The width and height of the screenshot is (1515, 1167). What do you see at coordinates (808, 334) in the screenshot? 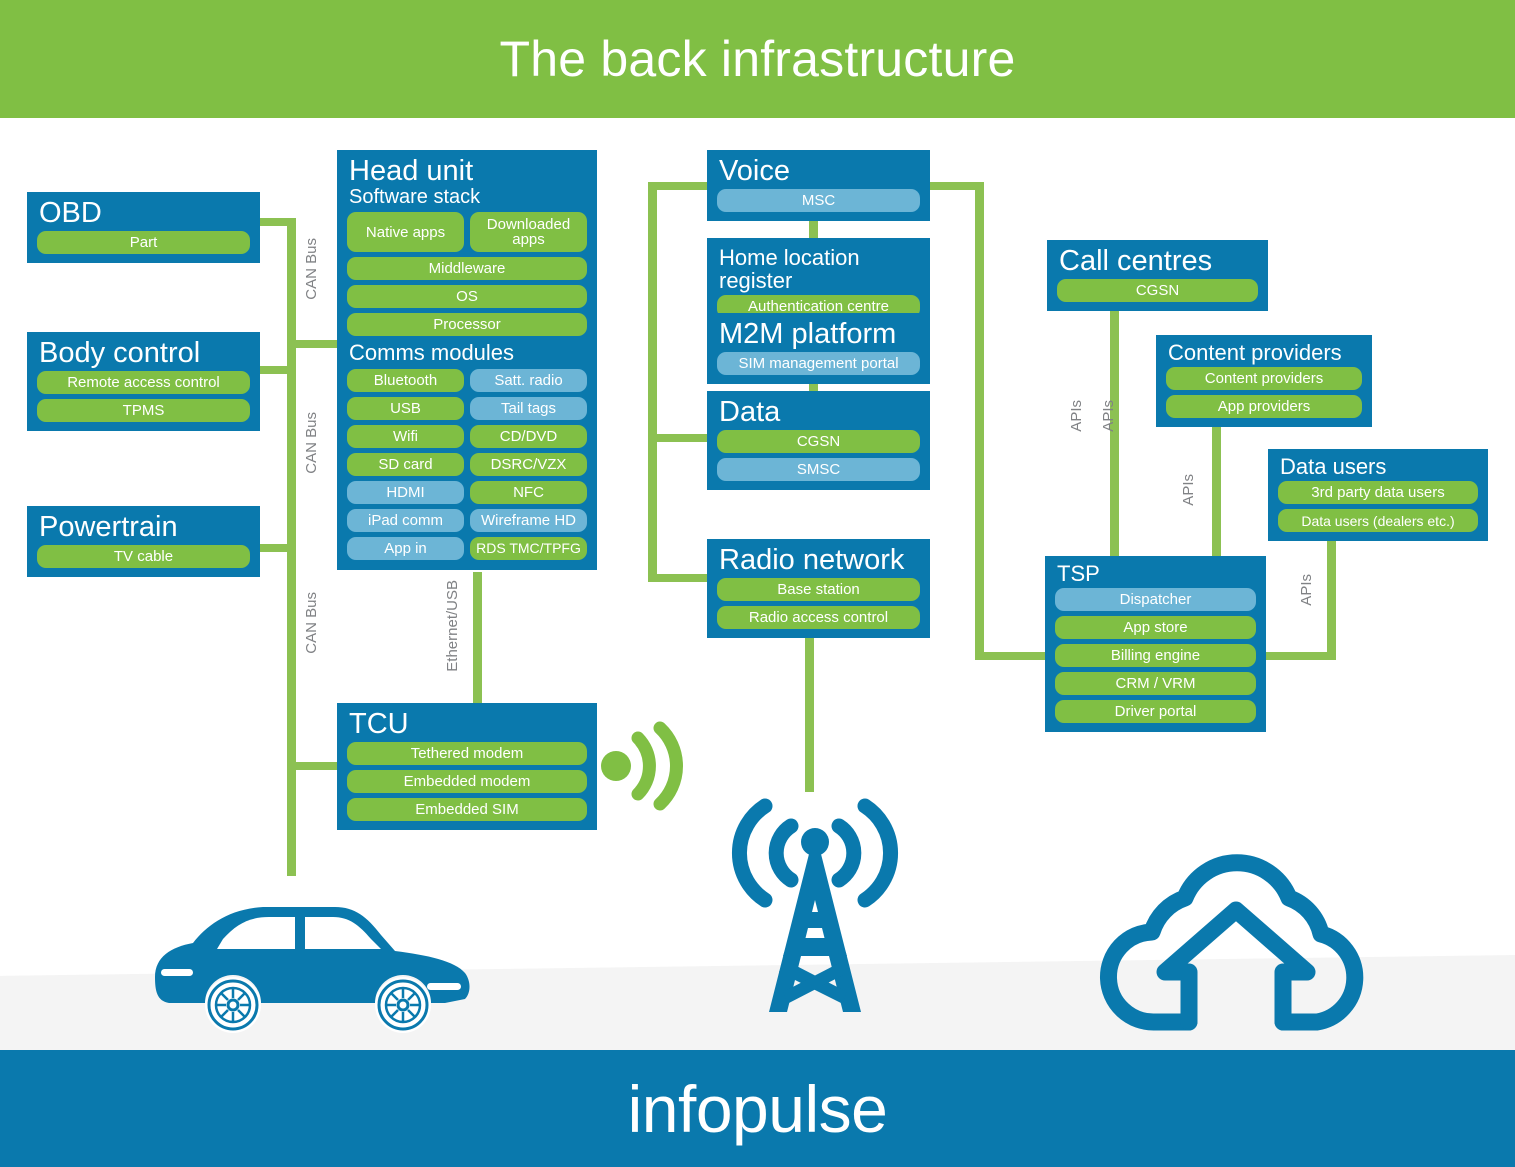
I see `card-title-m2m: M2M platform` at bounding box center [808, 334].